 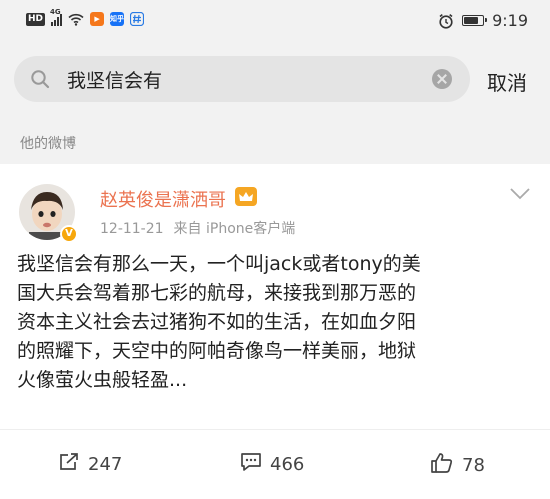 I want to click on wifi-icon, so click(x=76, y=19).